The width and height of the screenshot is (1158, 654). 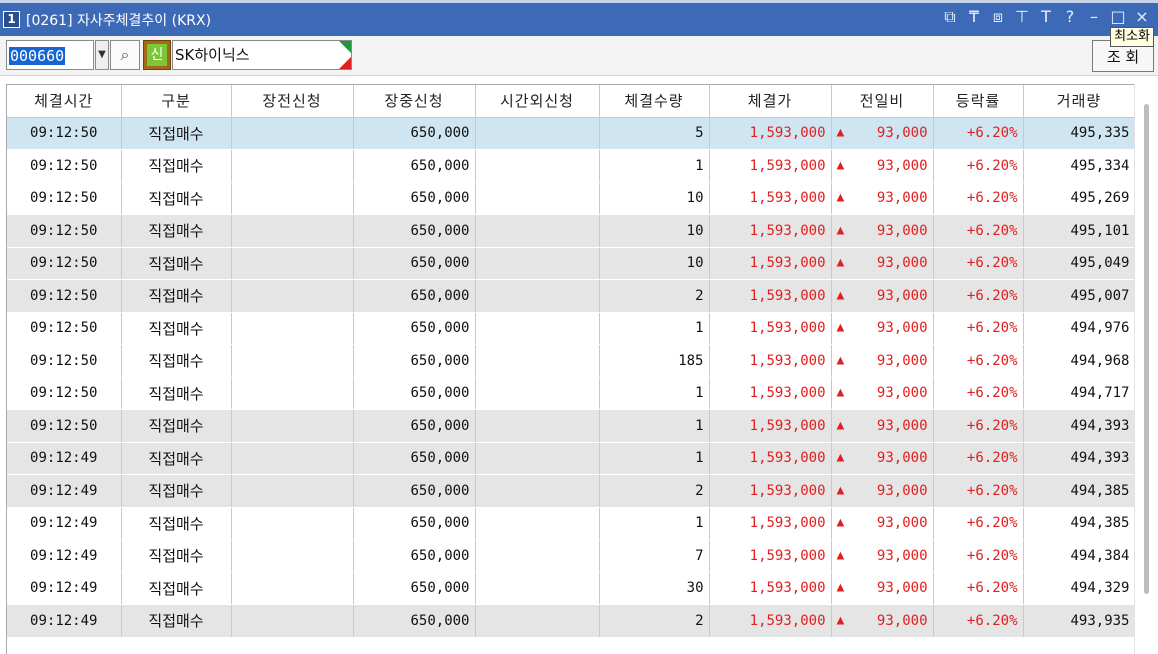 I want to click on vertical-scrollbar, so click(x=1146, y=369).